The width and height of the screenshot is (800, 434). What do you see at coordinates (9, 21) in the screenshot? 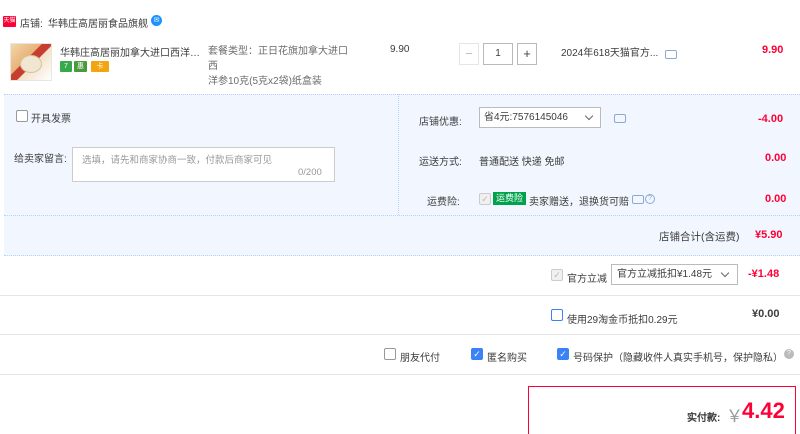
I see `tmall-badge: 天猫` at bounding box center [9, 21].